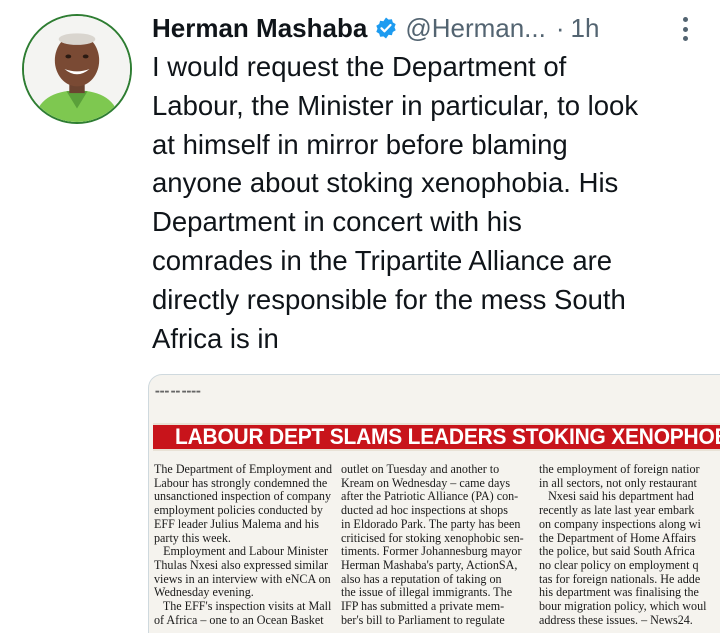 Image resolution: width=720 pixels, height=633 pixels. I want to click on timestamp: 1h, so click(585, 28).